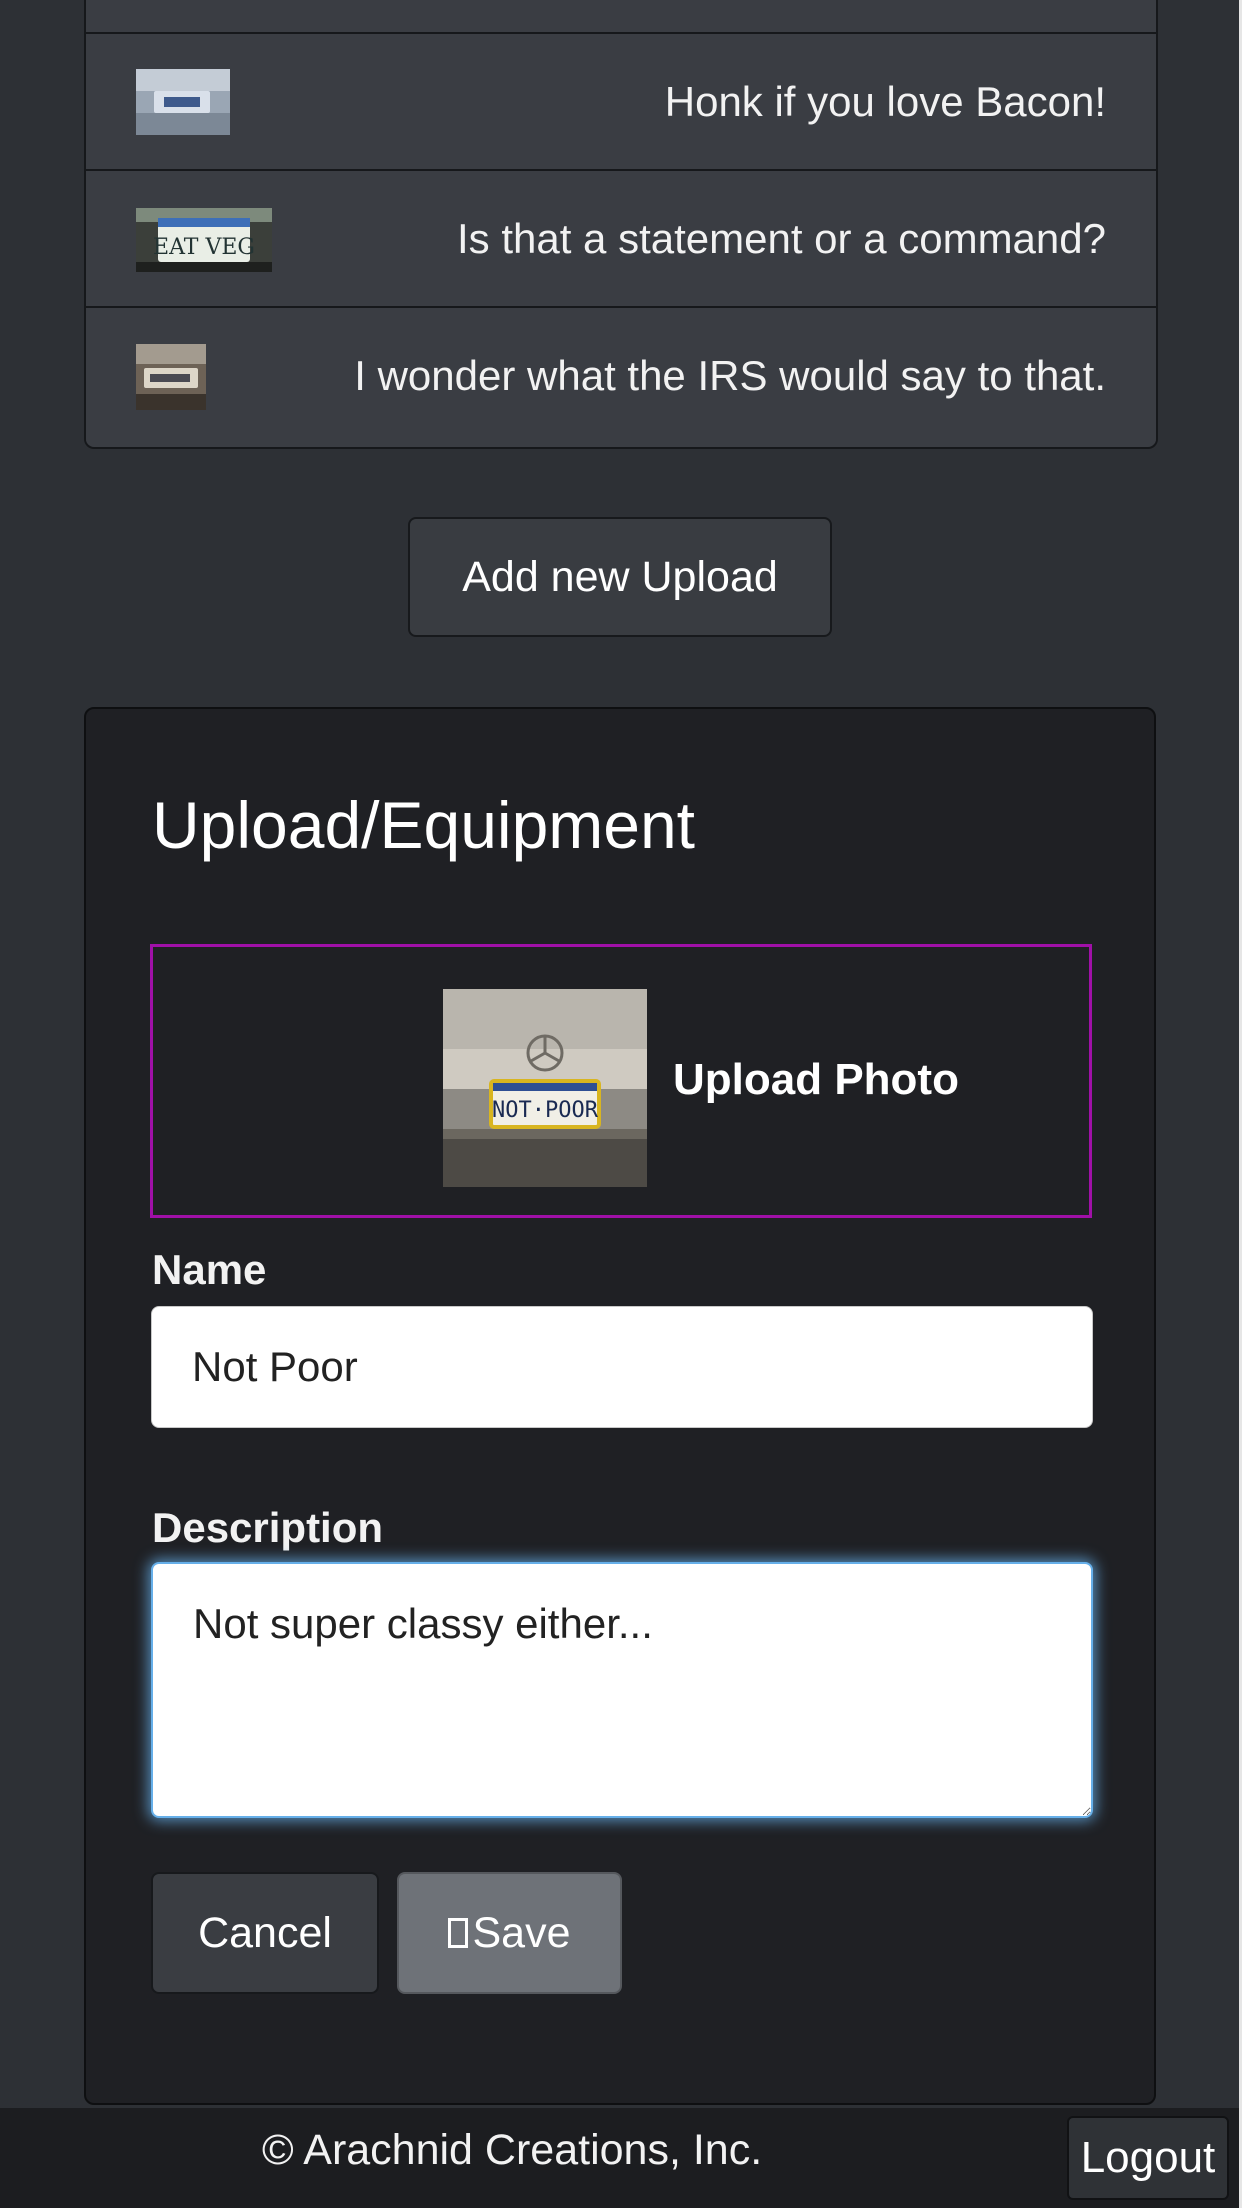 This screenshot has width=1242, height=2208. I want to click on eat-veg-plate-photo-thumbnail: EAT VEG, so click(204, 240).